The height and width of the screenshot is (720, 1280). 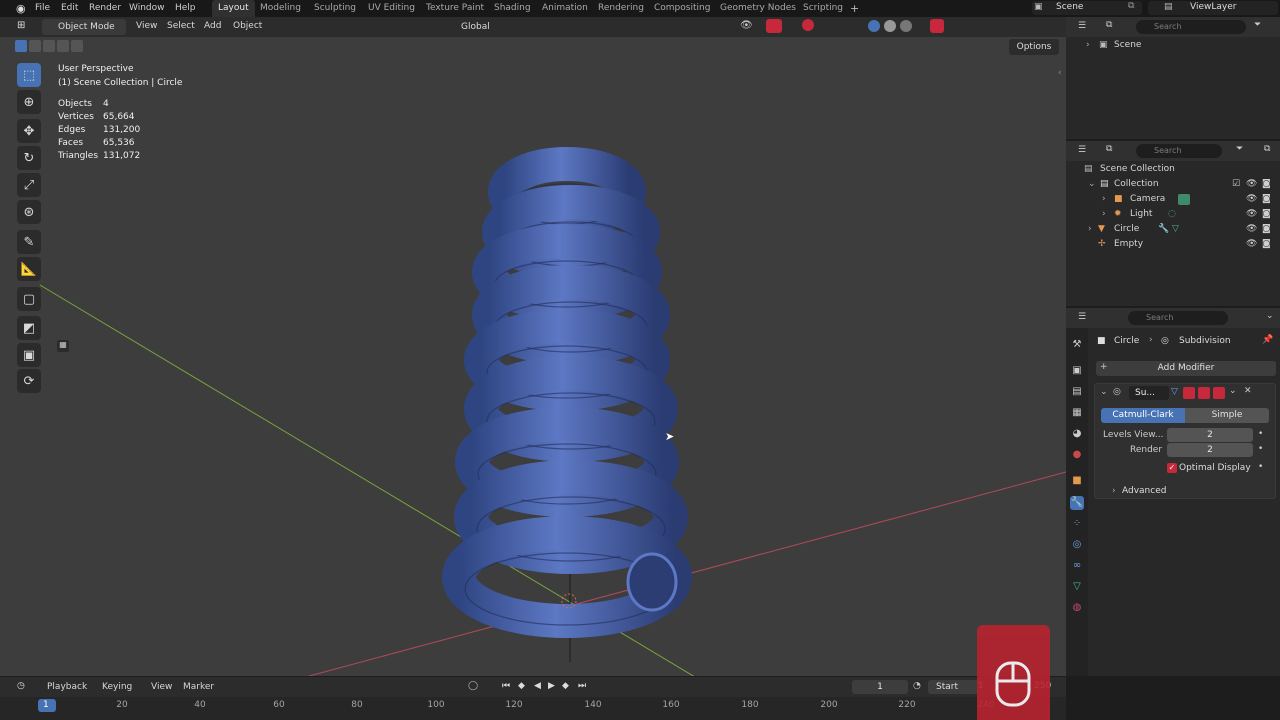 What do you see at coordinates (29, 212) in the screenshot?
I see `transform-tool: ⊛` at bounding box center [29, 212].